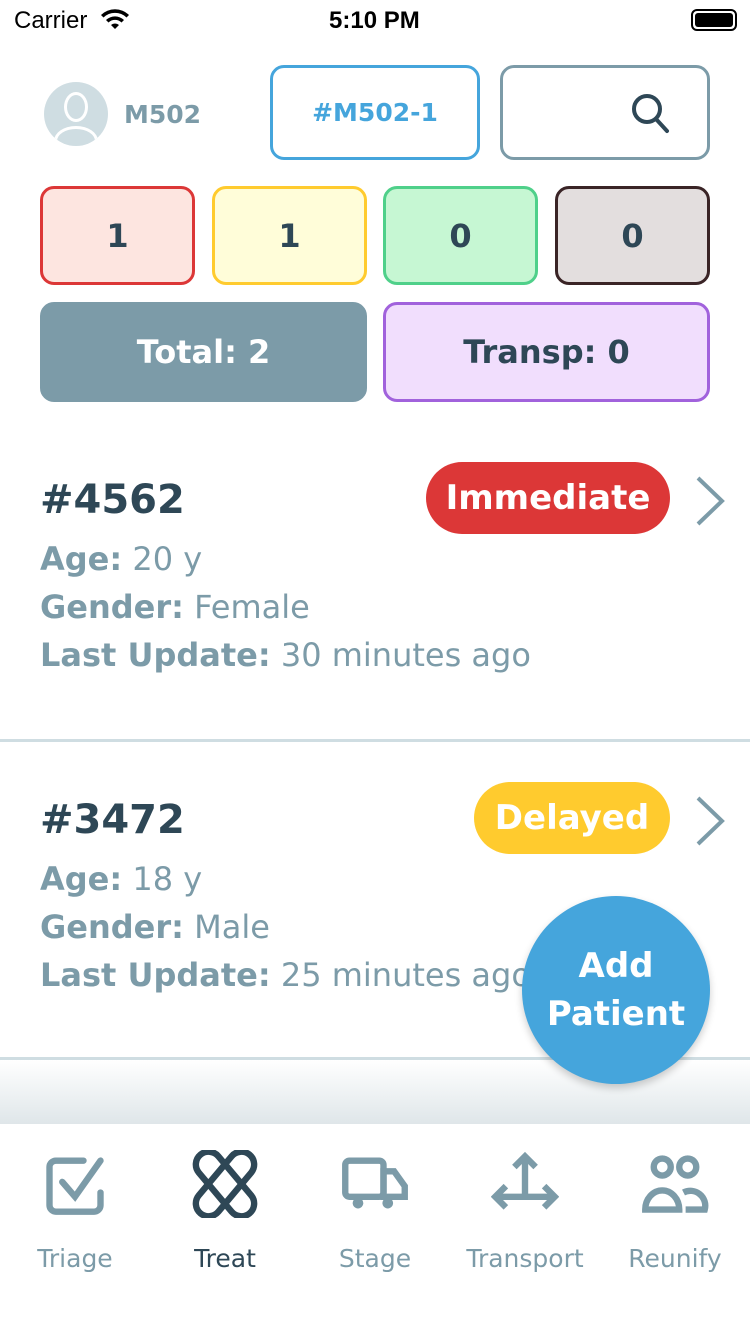 Image resolution: width=750 pixels, height=1334 pixels. I want to click on tab-label: Triage, so click(75, 1258).